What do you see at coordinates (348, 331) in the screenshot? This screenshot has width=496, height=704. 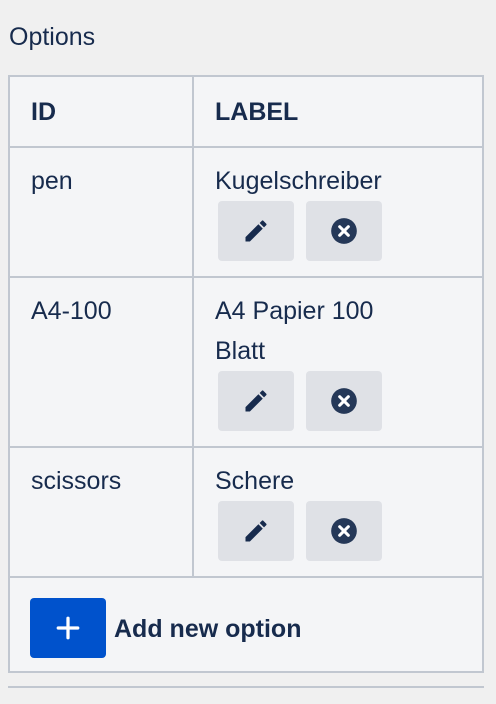 I see `option-label: A4 Papier 100 Blatt` at bounding box center [348, 331].